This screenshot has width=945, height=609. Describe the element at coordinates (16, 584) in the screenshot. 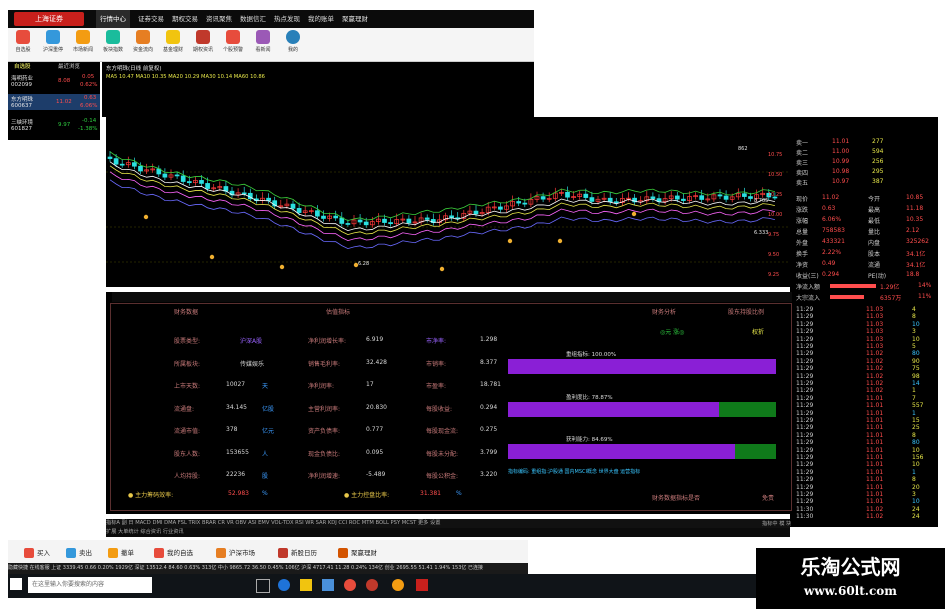

I see `windows-start-icon` at that location.